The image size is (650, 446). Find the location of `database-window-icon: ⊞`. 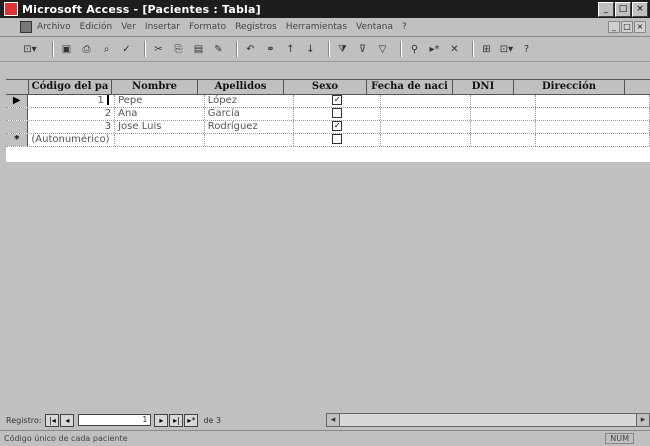

database-window-icon: ⊞ is located at coordinates (486, 49).